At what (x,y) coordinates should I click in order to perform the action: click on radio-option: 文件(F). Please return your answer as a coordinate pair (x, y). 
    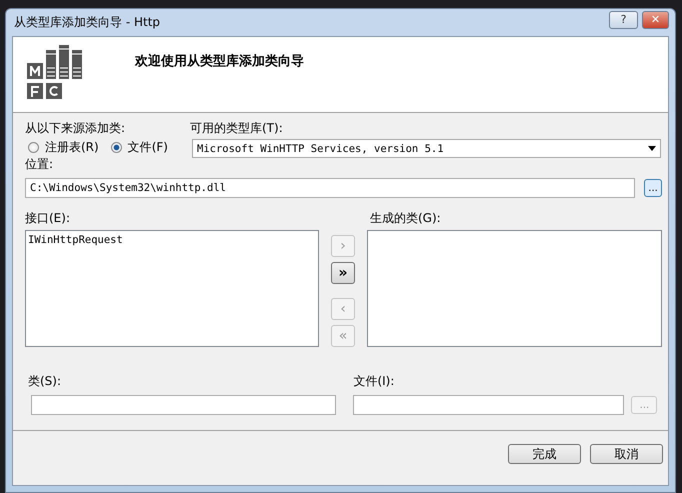
    Looking at the image, I should click on (139, 147).